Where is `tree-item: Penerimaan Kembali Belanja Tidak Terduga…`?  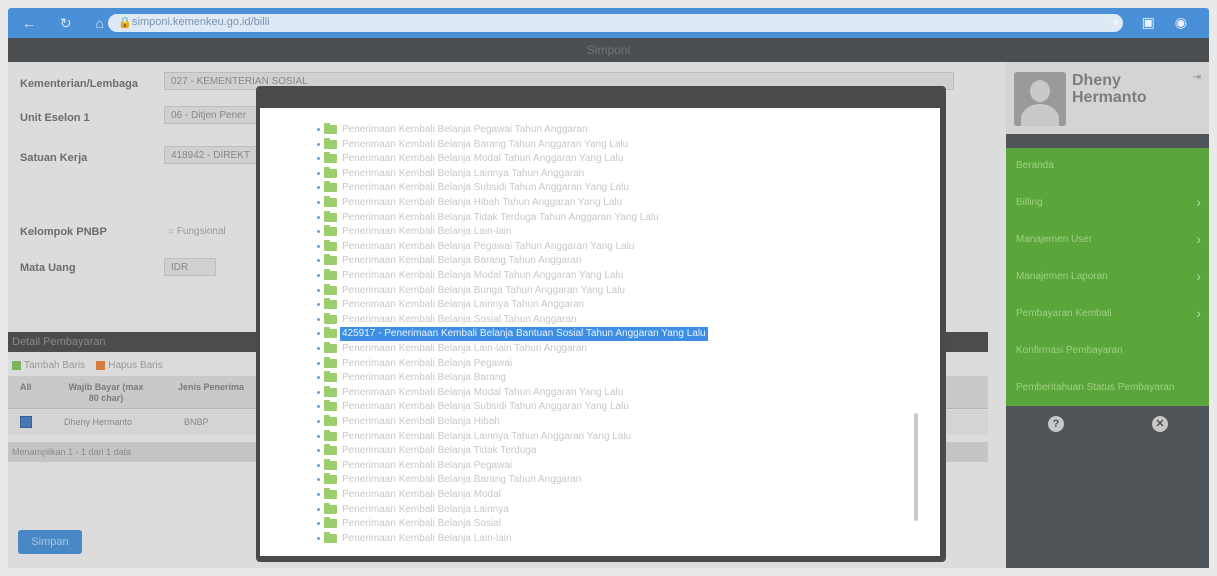
tree-item: Penerimaan Kembali Belanja Tidak Terduga… is located at coordinates (617, 217).